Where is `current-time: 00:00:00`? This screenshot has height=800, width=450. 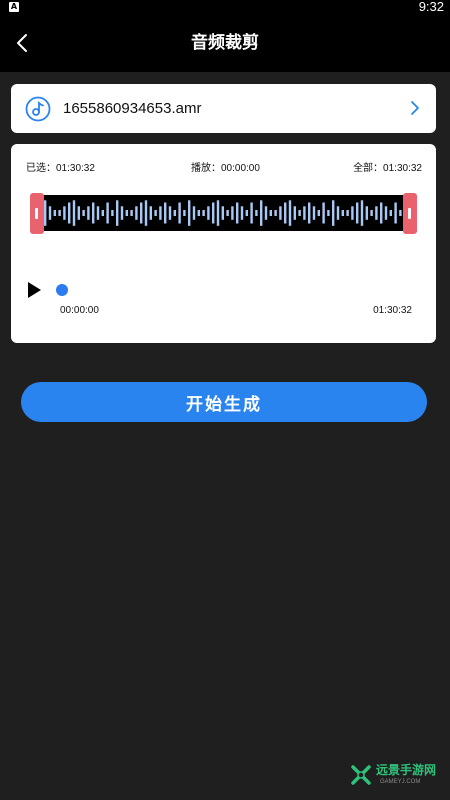
current-time: 00:00:00 is located at coordinates (79, 310).